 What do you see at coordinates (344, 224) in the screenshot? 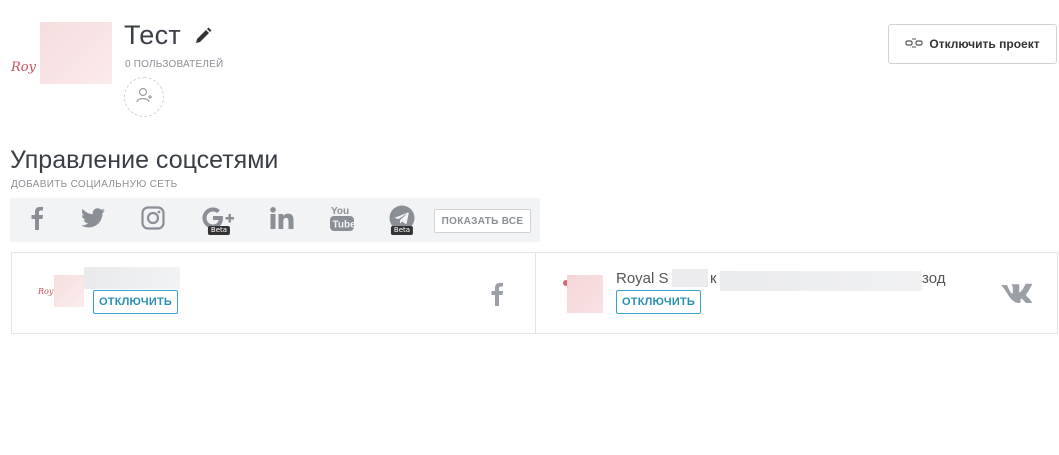
I see `svg-text: Tube` at bounding box center [344, 224].